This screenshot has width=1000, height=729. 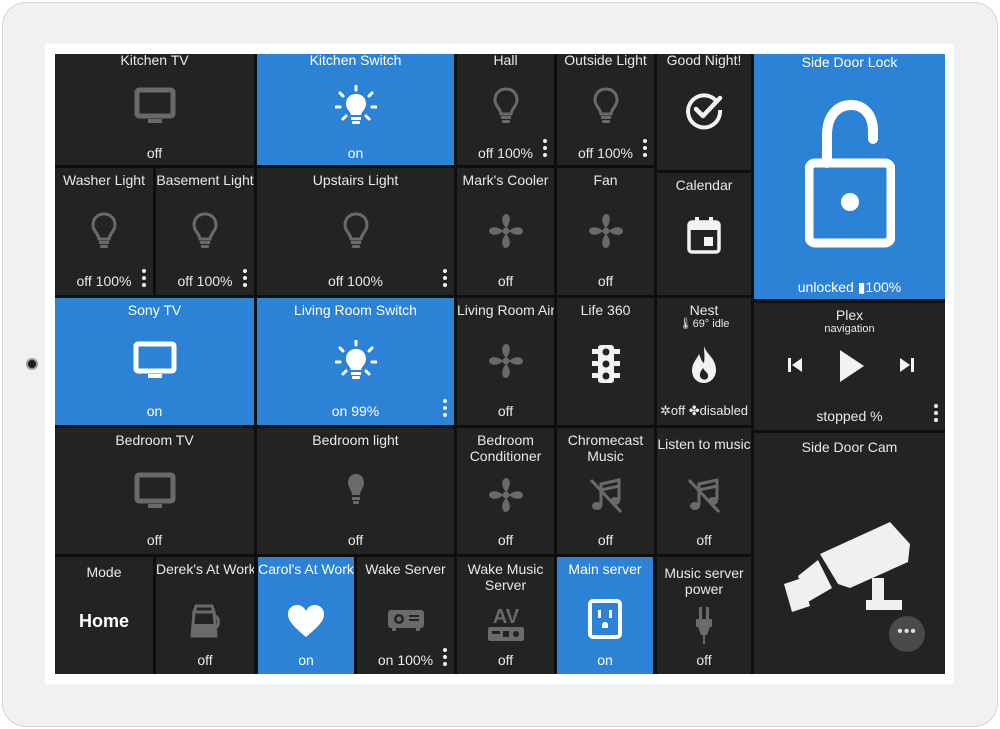 I want to click on tile-wake-server: Wake Server on 100%, so click(x=405, y=615).